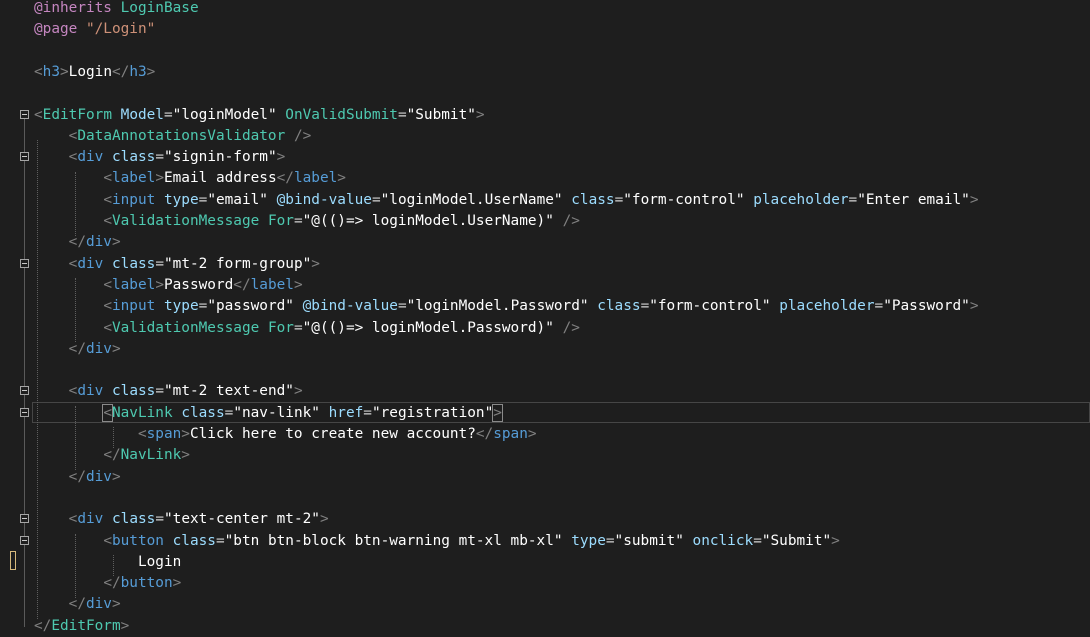  Describe the element at coordinates (60, 29) in the screenshot. I see `code-token: @page` at that location.